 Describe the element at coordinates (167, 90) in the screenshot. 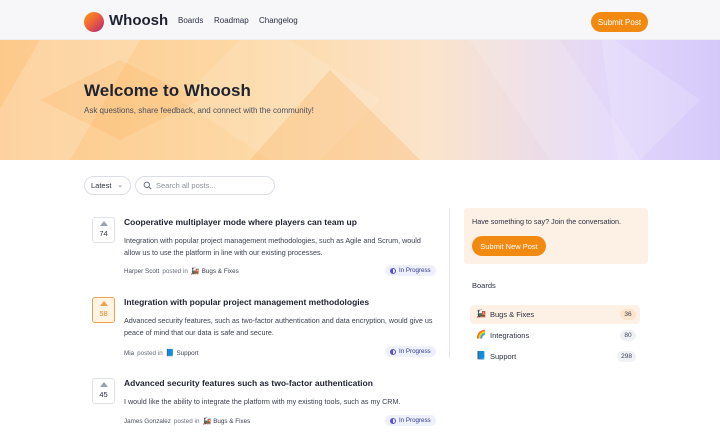

I see `hero-title: Welcome to Whoosh` at that location.